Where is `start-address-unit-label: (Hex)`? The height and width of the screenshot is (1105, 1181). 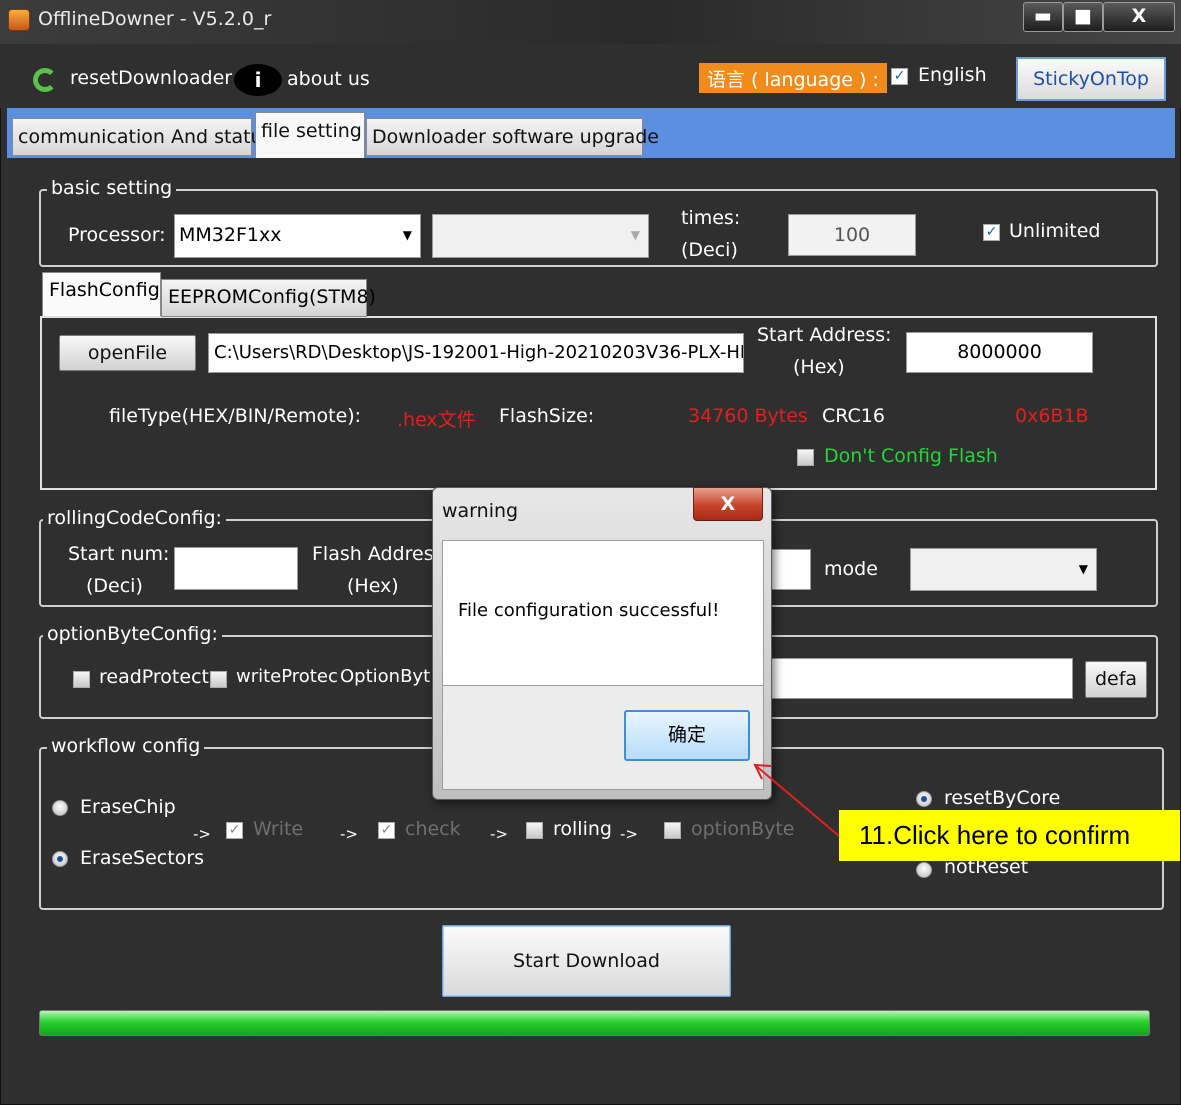 start-address-unit-label: (Hex) is located at coordinates (819, 367).